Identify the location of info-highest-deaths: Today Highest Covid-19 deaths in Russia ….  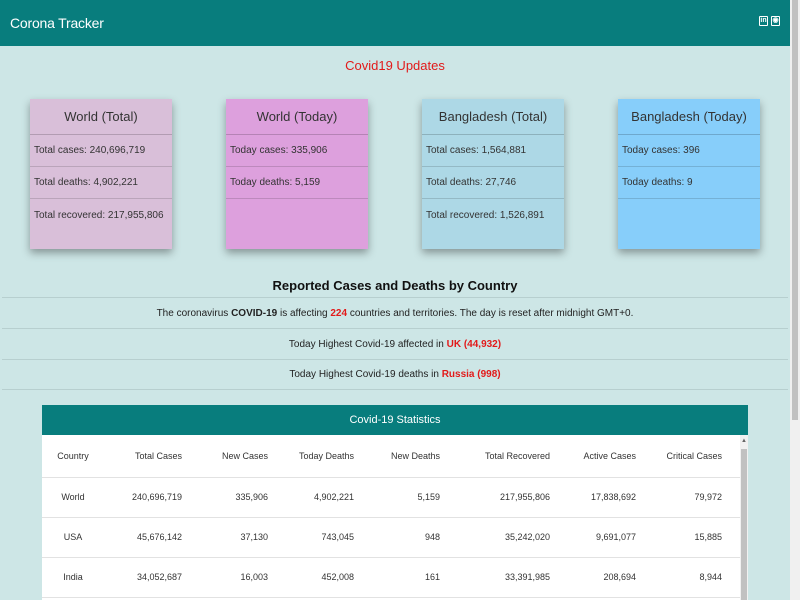
(395, 374).